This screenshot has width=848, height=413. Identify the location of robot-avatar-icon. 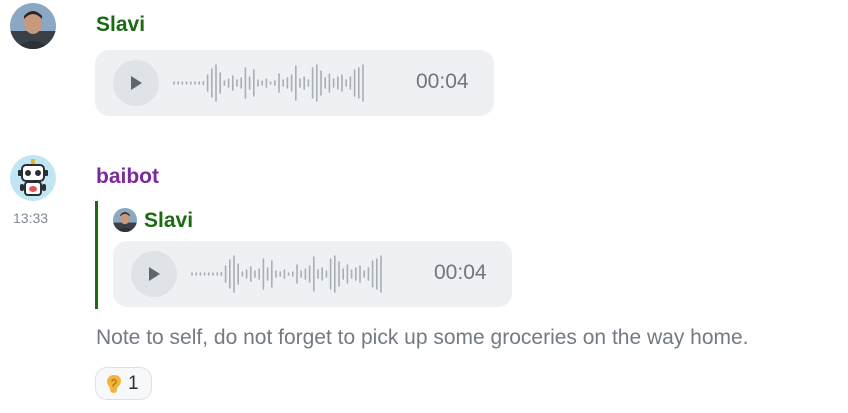
(33, 178).